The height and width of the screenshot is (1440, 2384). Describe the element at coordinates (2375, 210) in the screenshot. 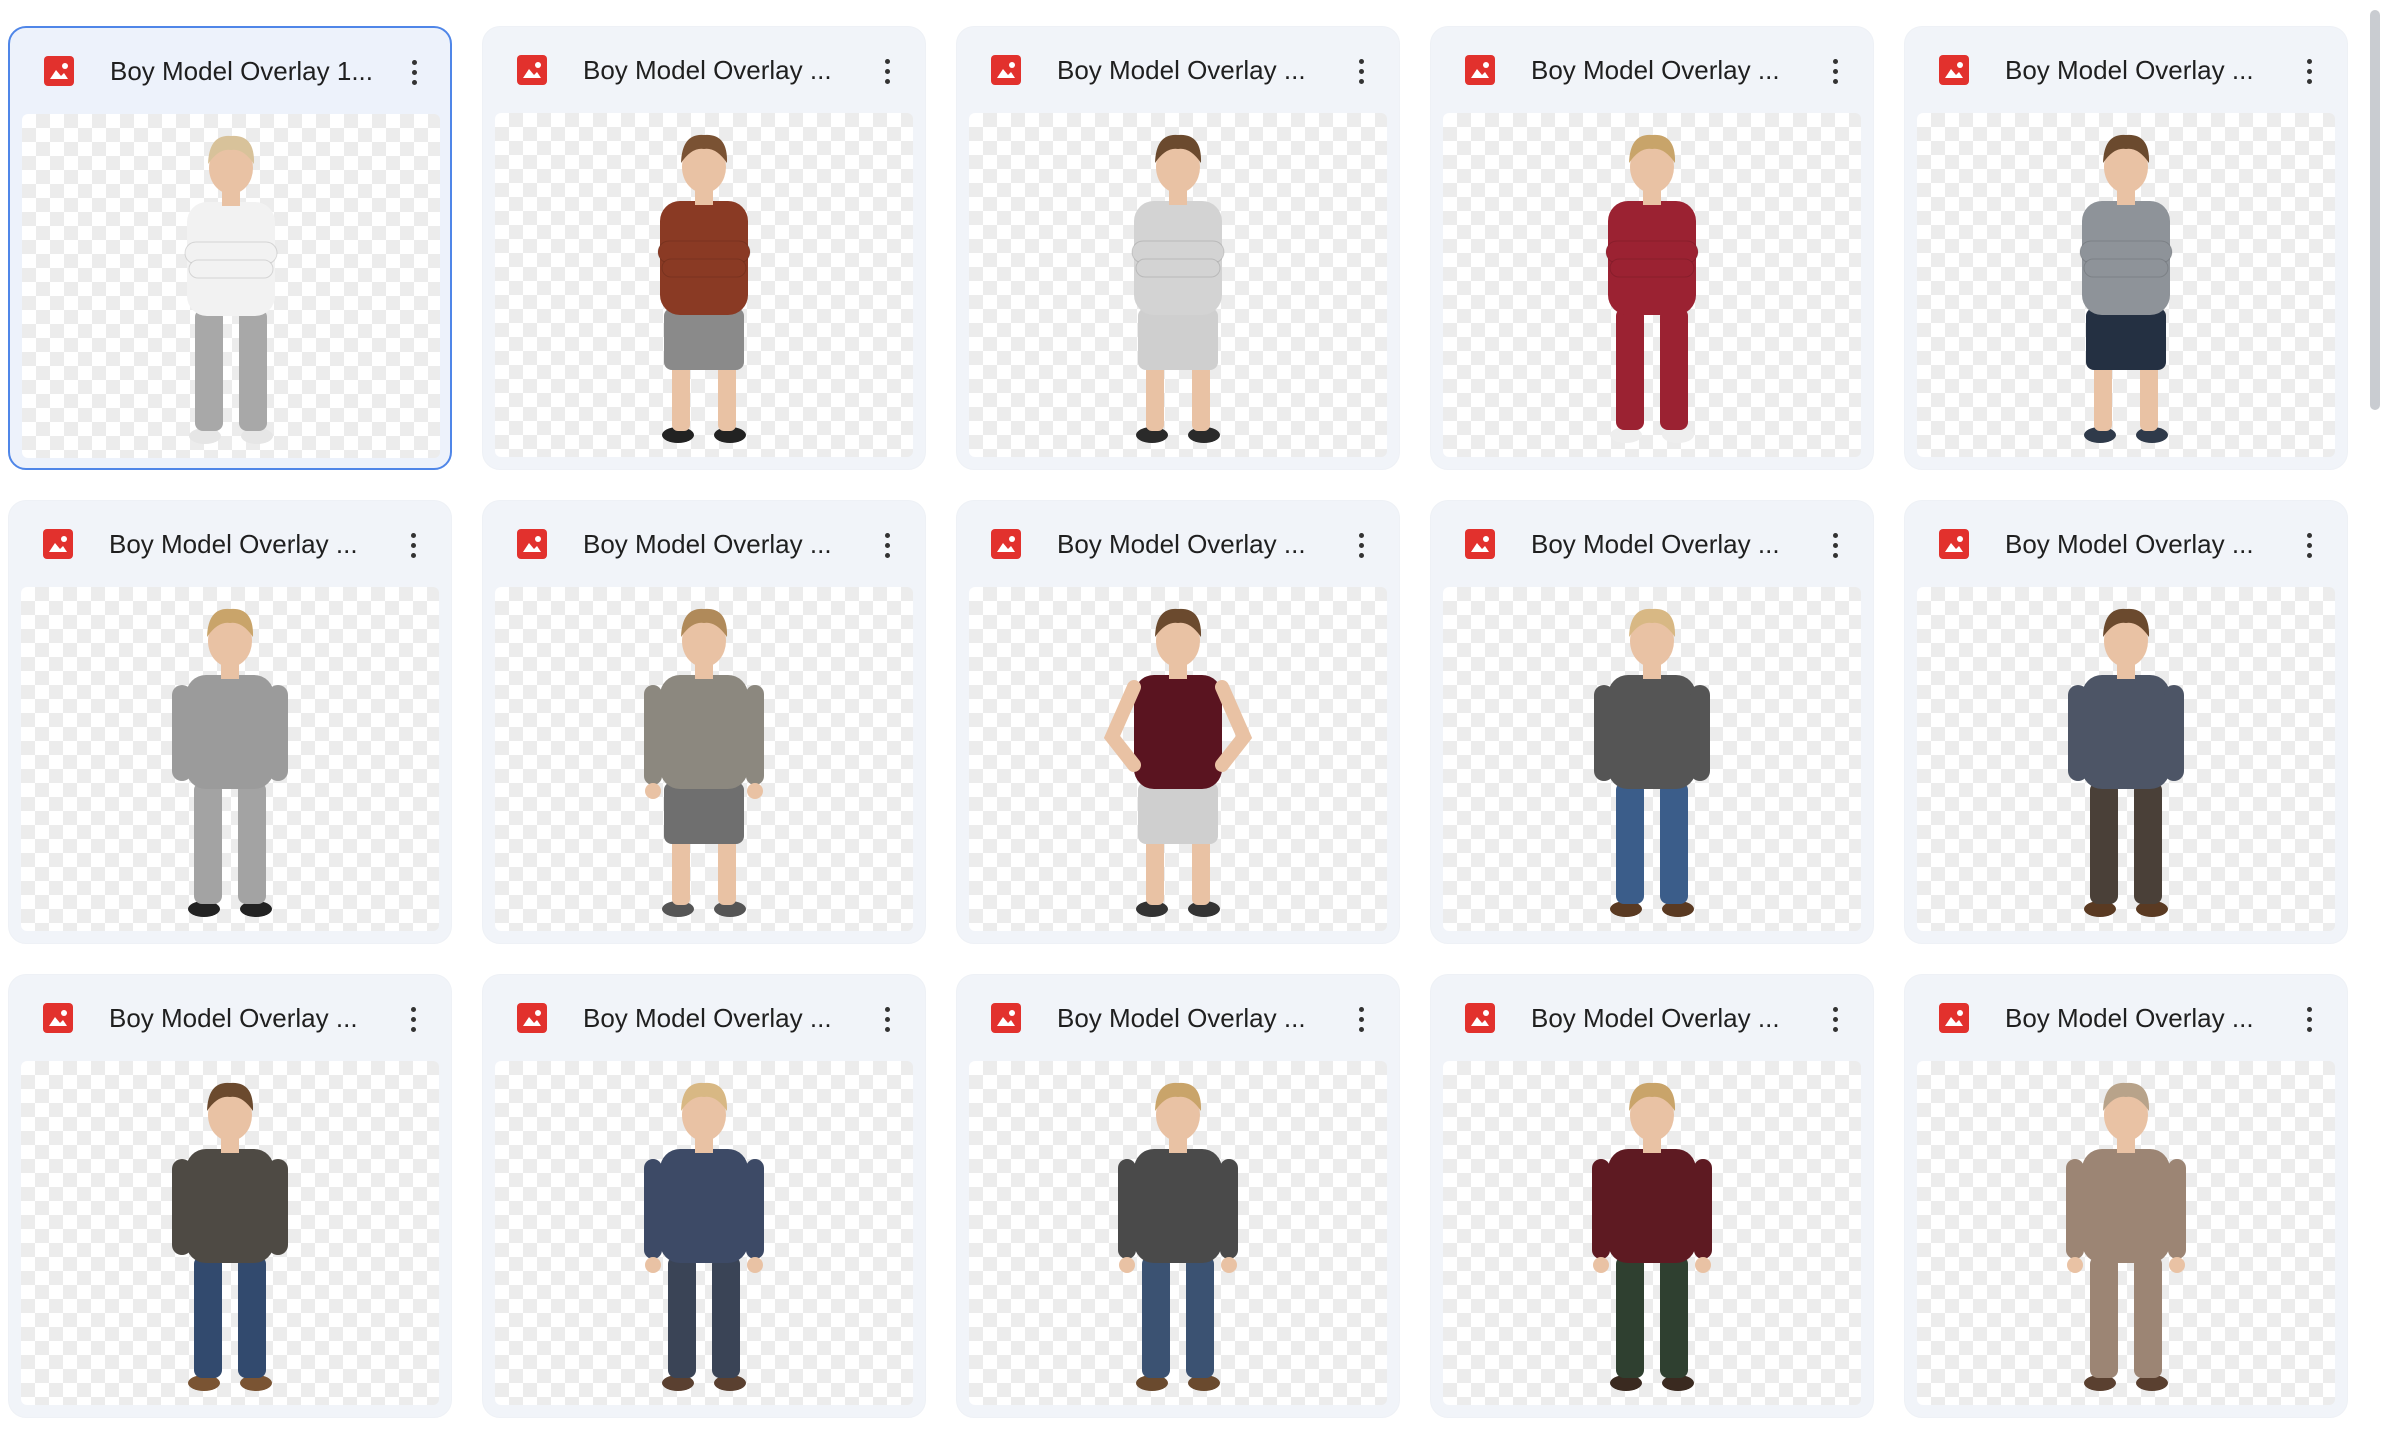

I see `vertical-scrollbar` at that location.